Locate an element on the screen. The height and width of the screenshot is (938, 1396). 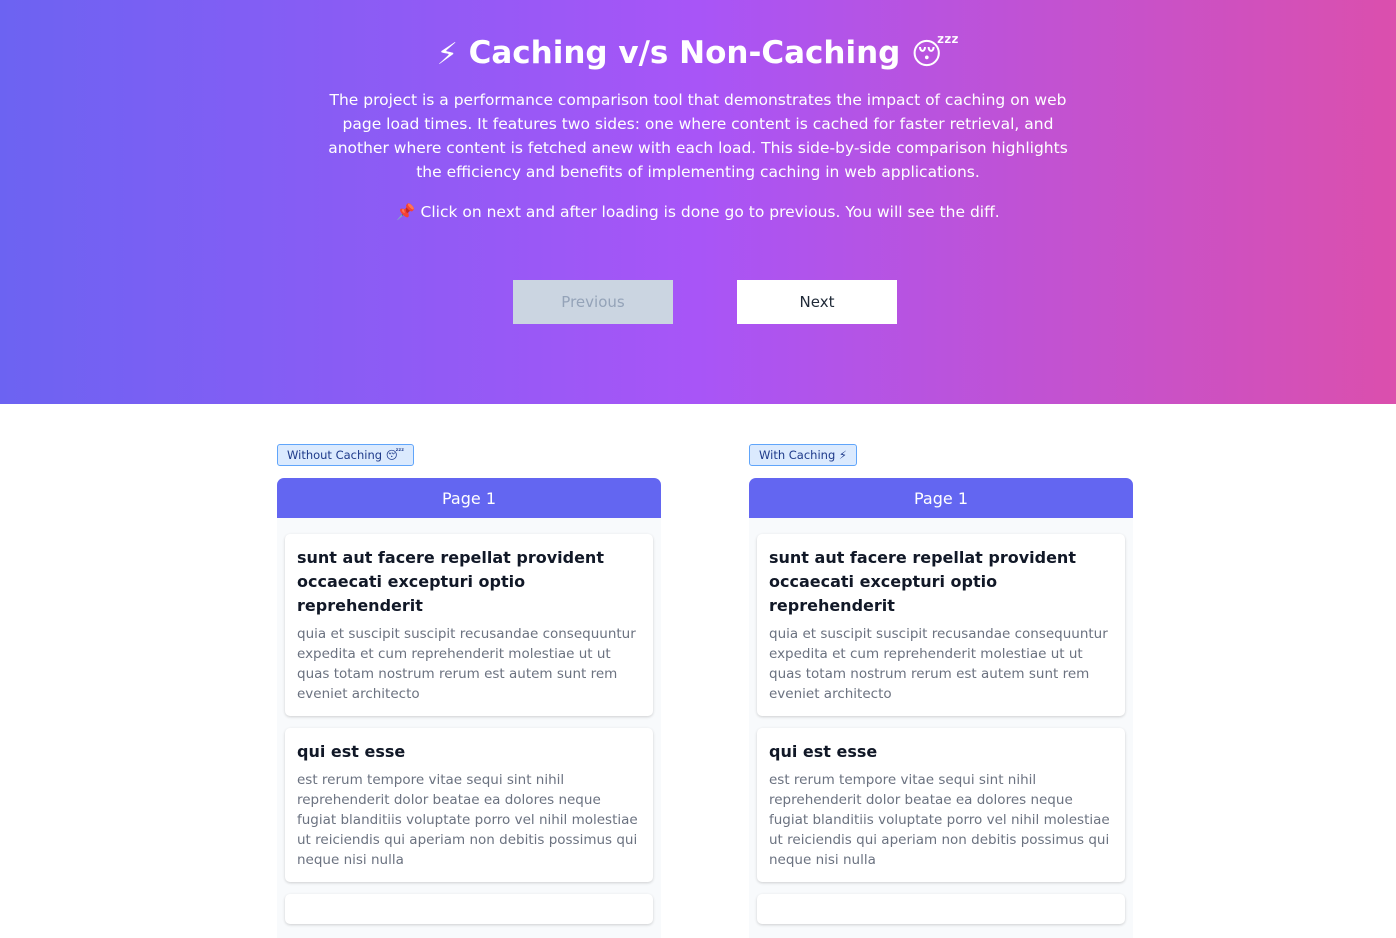
next-button: Next is located at coordinates (817, 302).